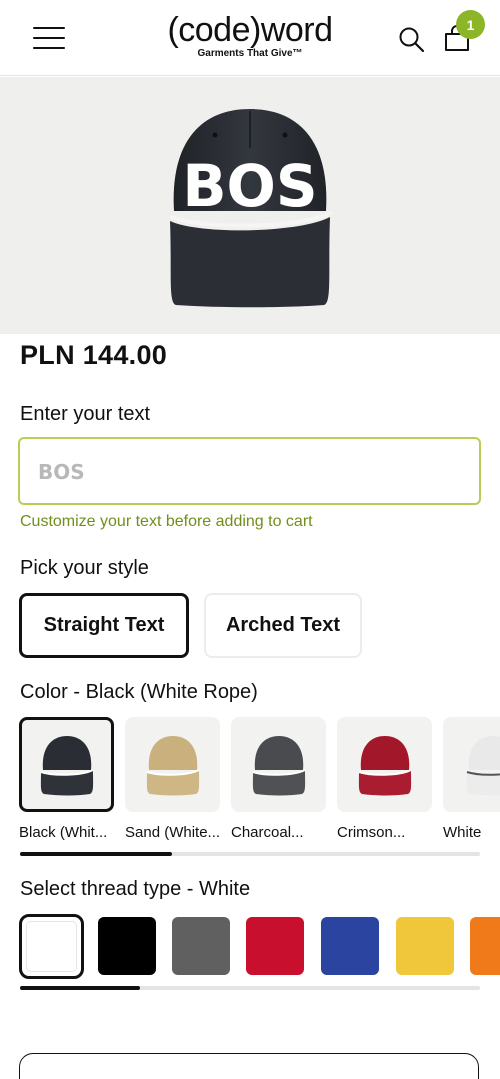 The width and height of the screenshot is (500, 1079). I want to click on search-icon, so click(412, 40).